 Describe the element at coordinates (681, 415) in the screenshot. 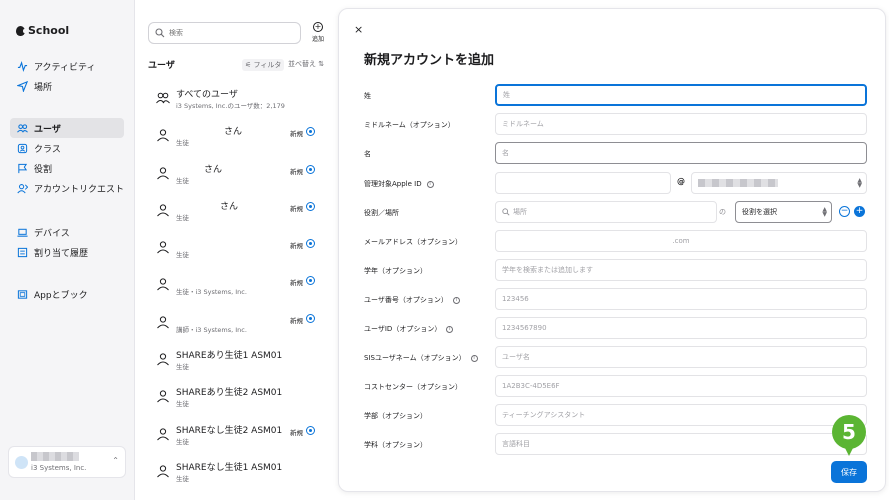

I see `department-input: ティーチングアシスタント` at that location.